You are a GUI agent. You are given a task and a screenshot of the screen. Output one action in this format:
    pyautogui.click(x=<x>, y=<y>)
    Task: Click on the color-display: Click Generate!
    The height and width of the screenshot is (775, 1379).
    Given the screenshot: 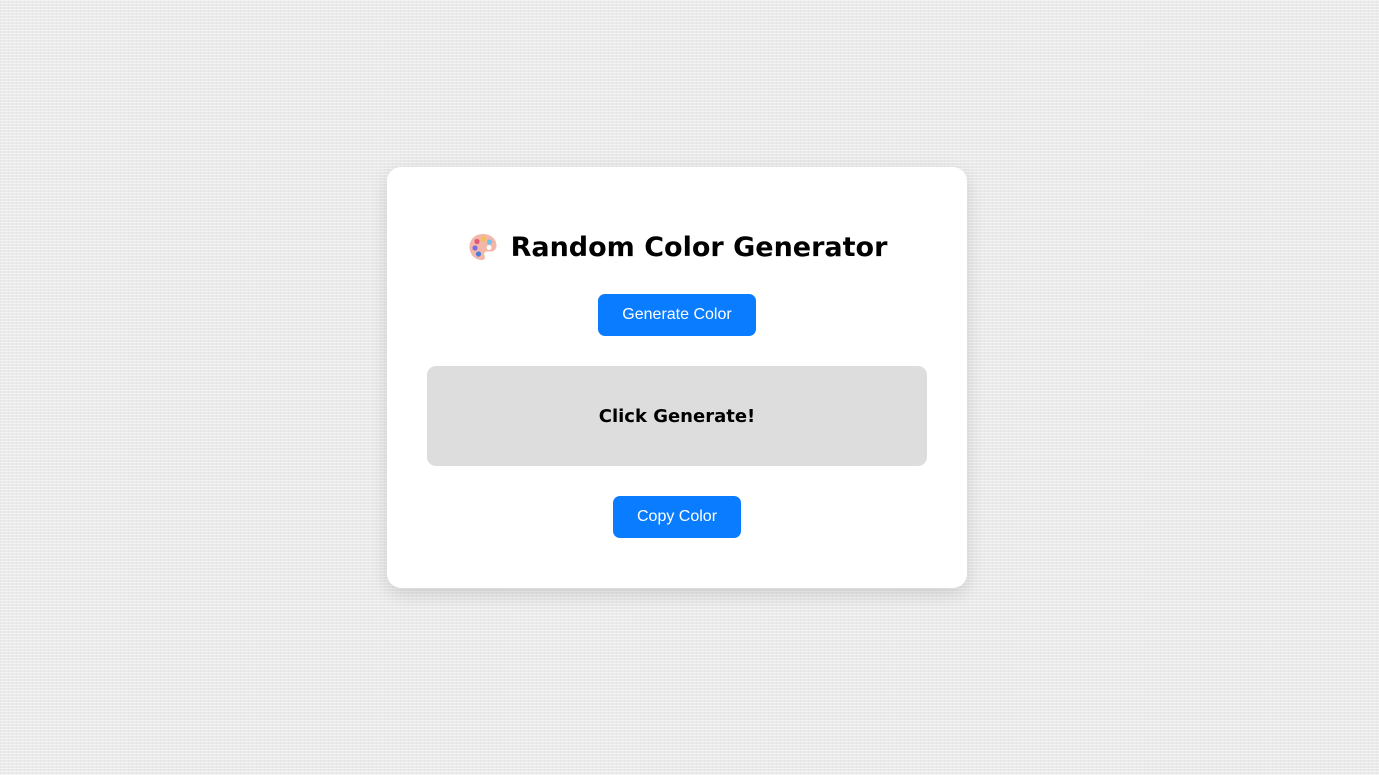 What is the action you would take?
    pyautogui.click(x=677, y=416)
    